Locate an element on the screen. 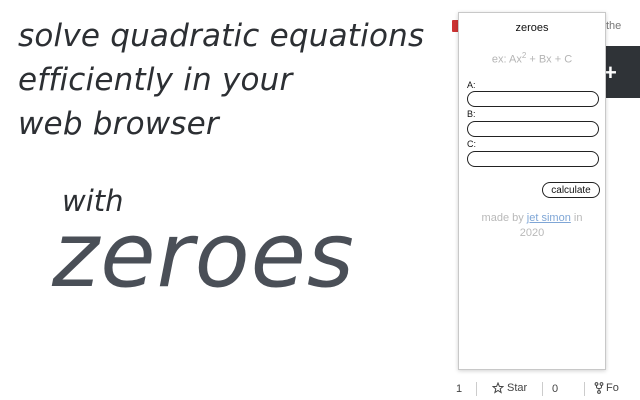 The width and height of the screenshot is (640, 400). coefficient-b-input is located at coordinates (533, 129).